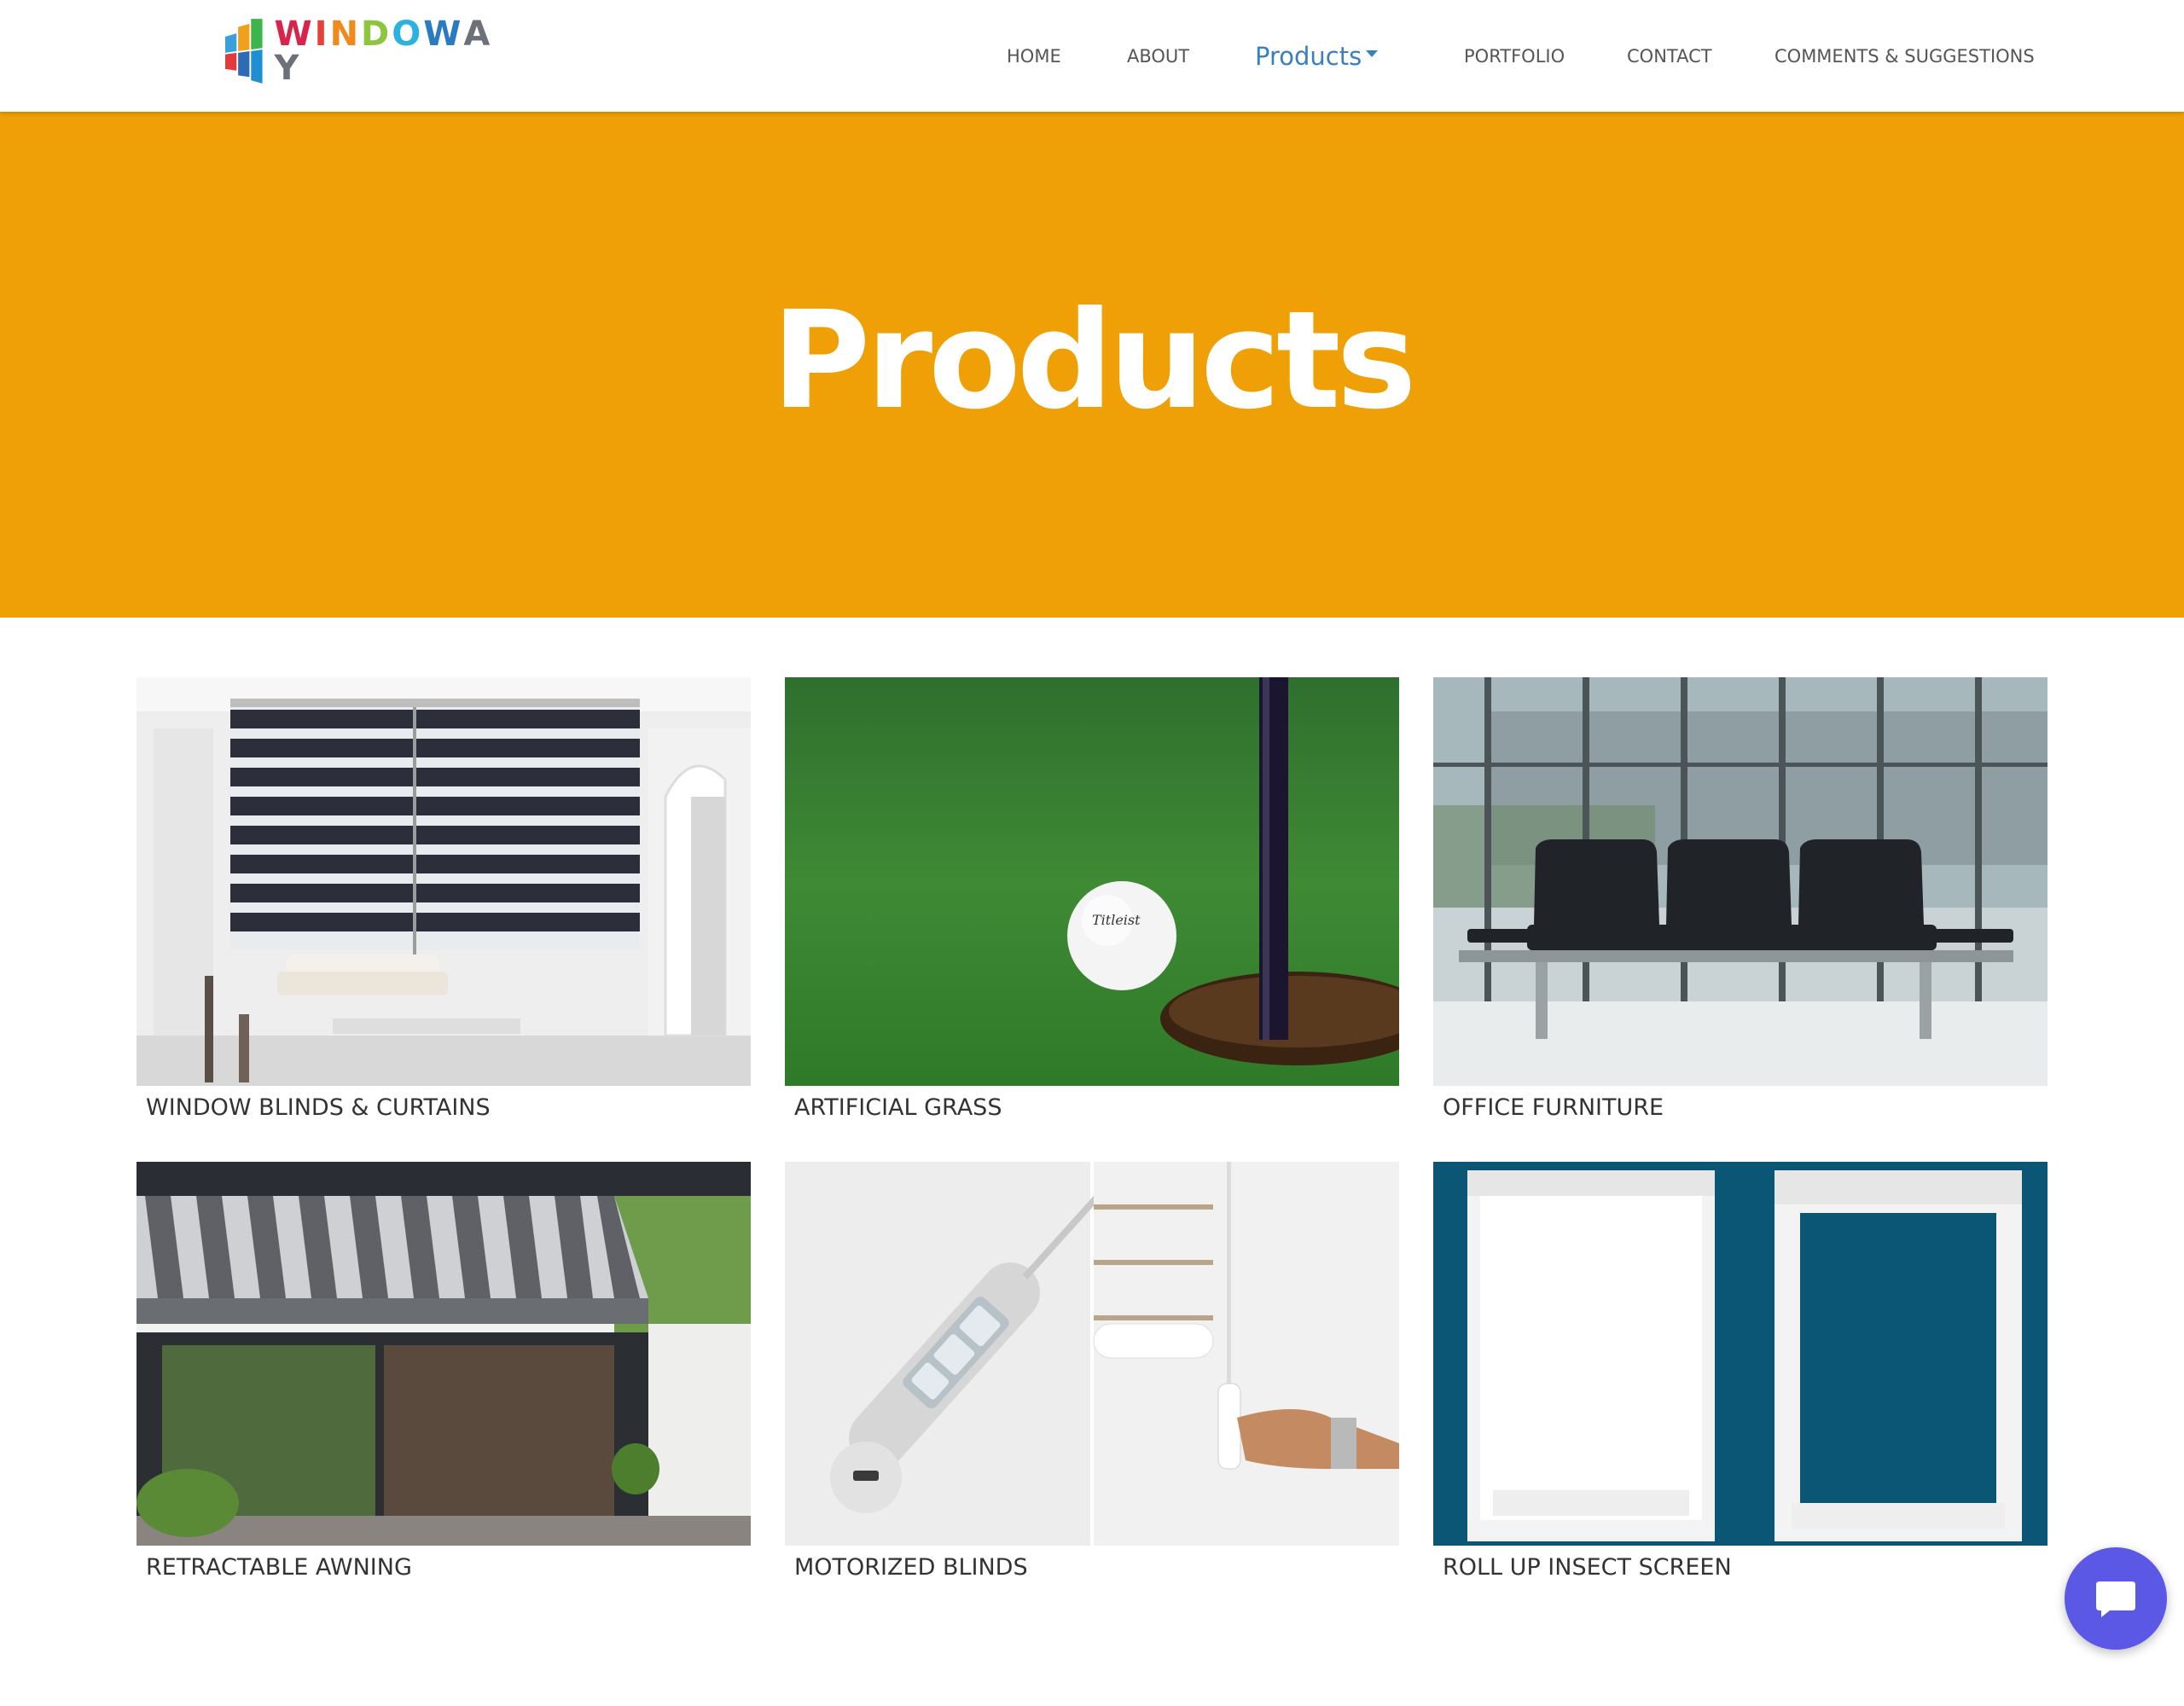  Describe the element at coordinates (1116, 920) in the screenshot. I see `svg-text: Titleist` at that location.